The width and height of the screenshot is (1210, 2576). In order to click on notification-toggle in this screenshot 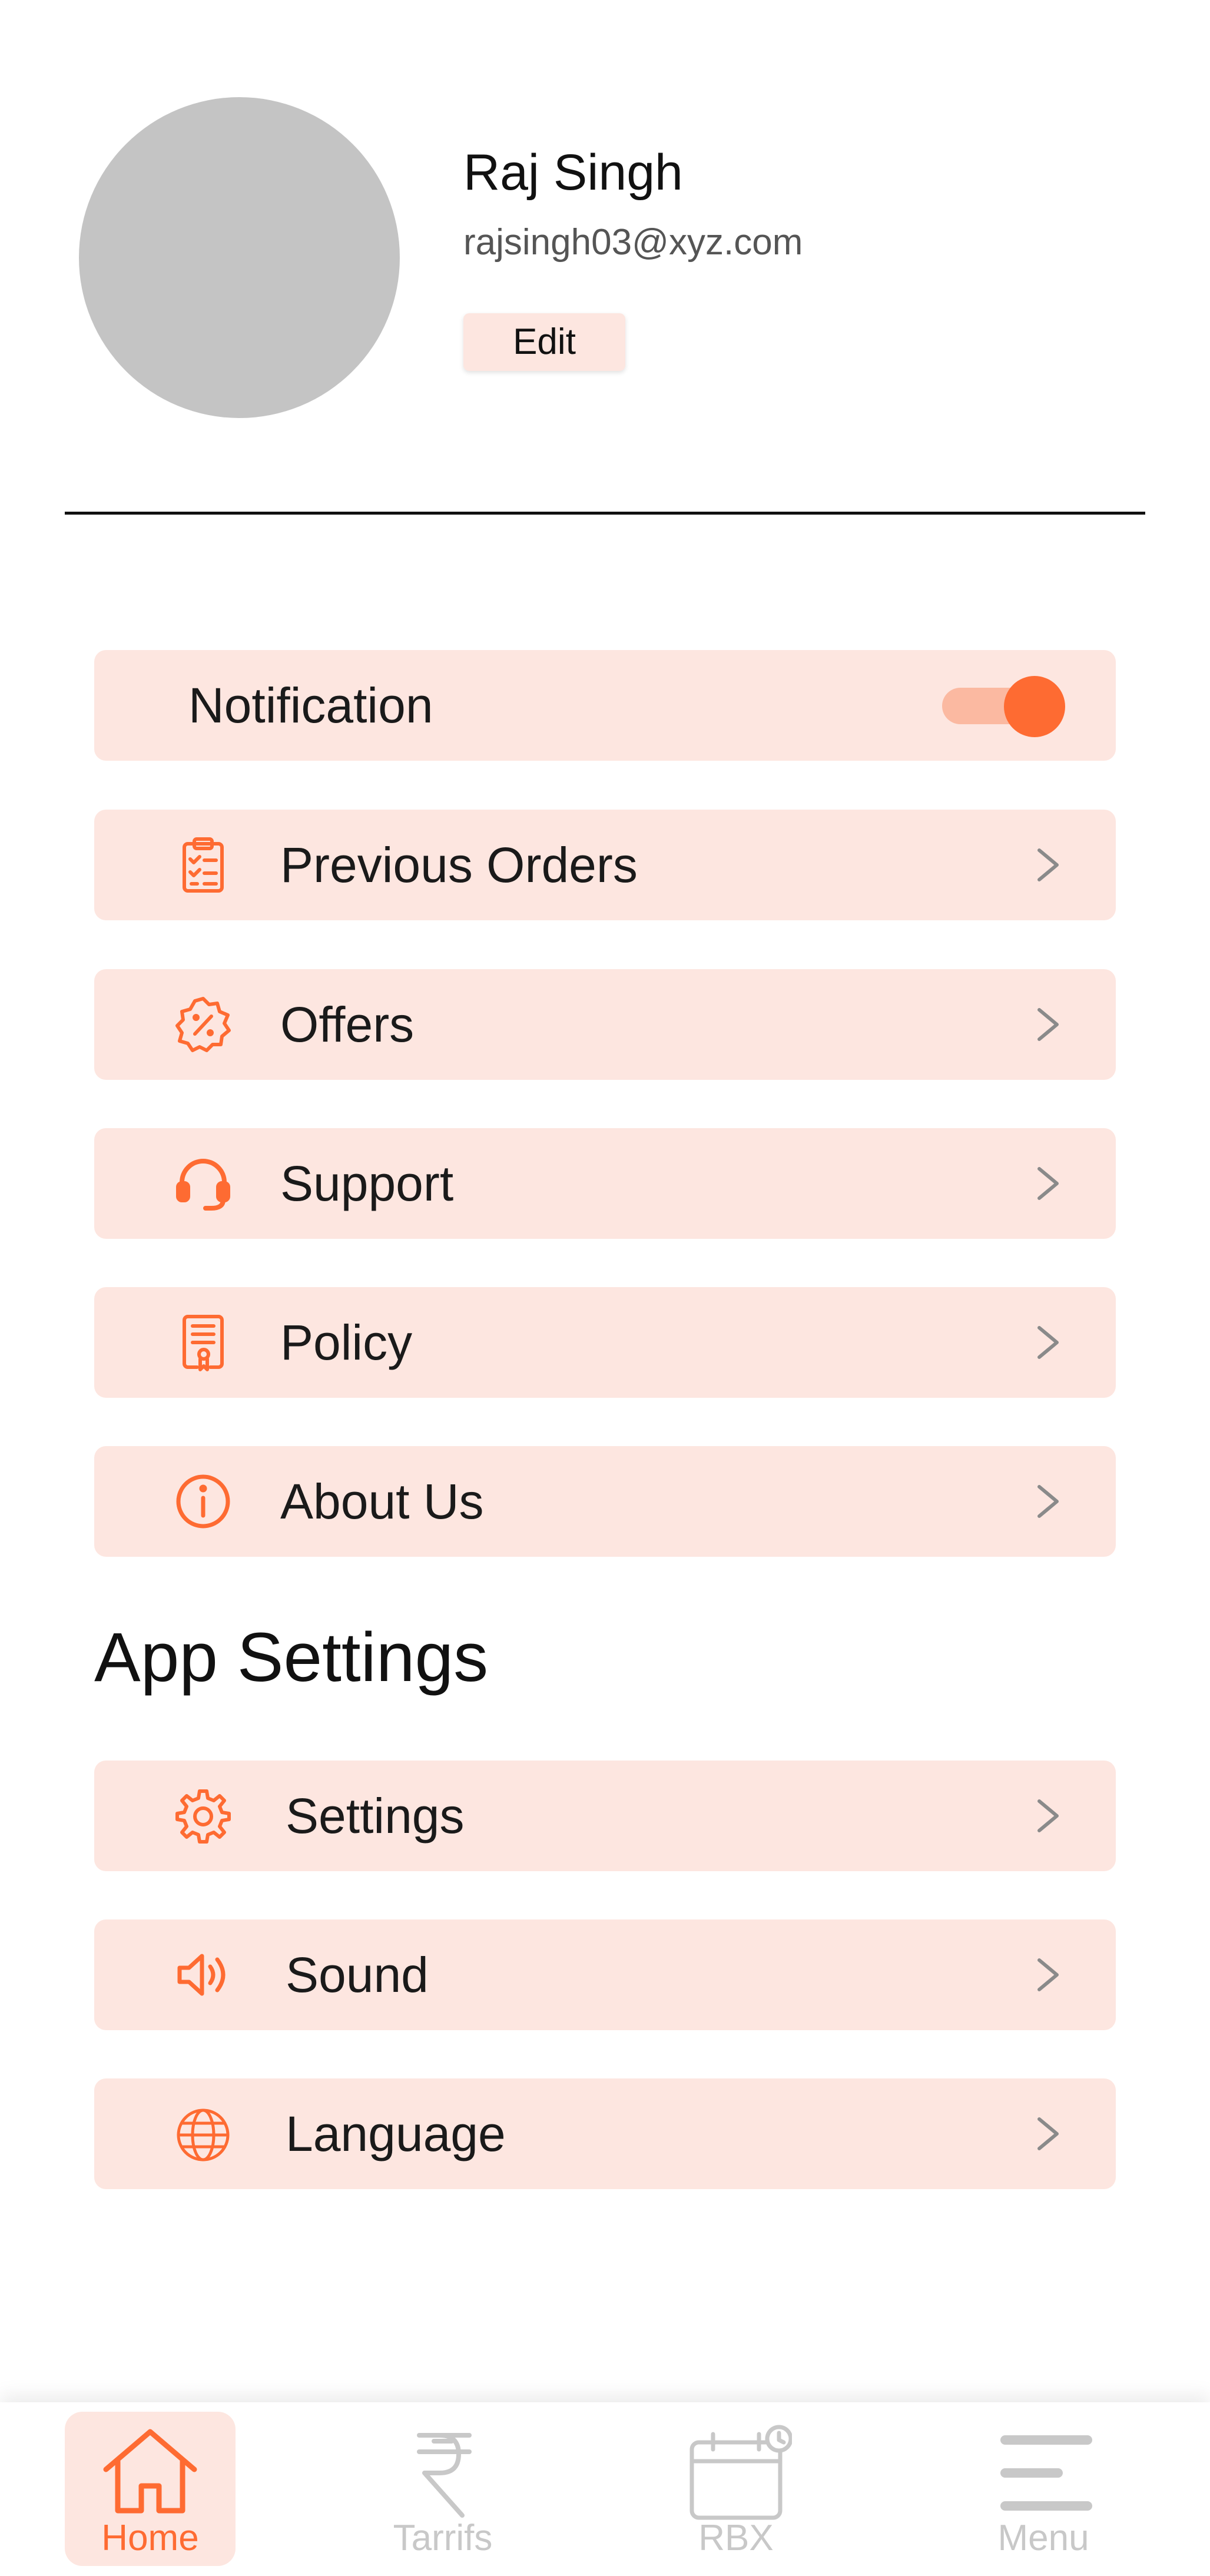, I will do `click(1005, 706)`.